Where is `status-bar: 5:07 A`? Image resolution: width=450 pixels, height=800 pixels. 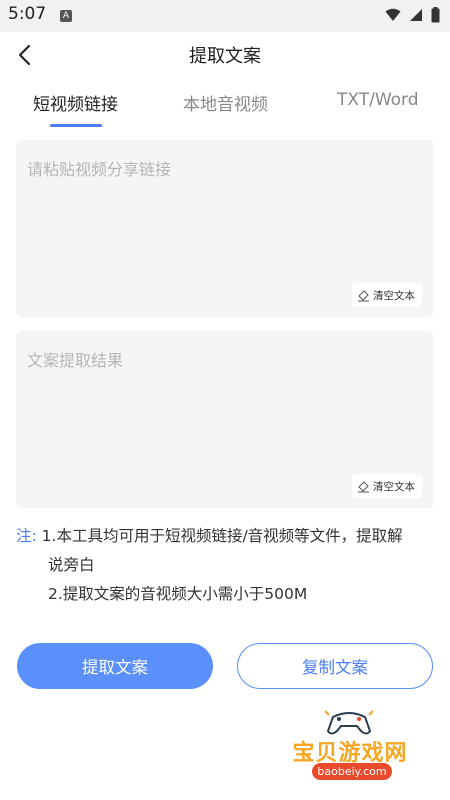 status-bar: 5:07 A is located at coordinates (225, 16).